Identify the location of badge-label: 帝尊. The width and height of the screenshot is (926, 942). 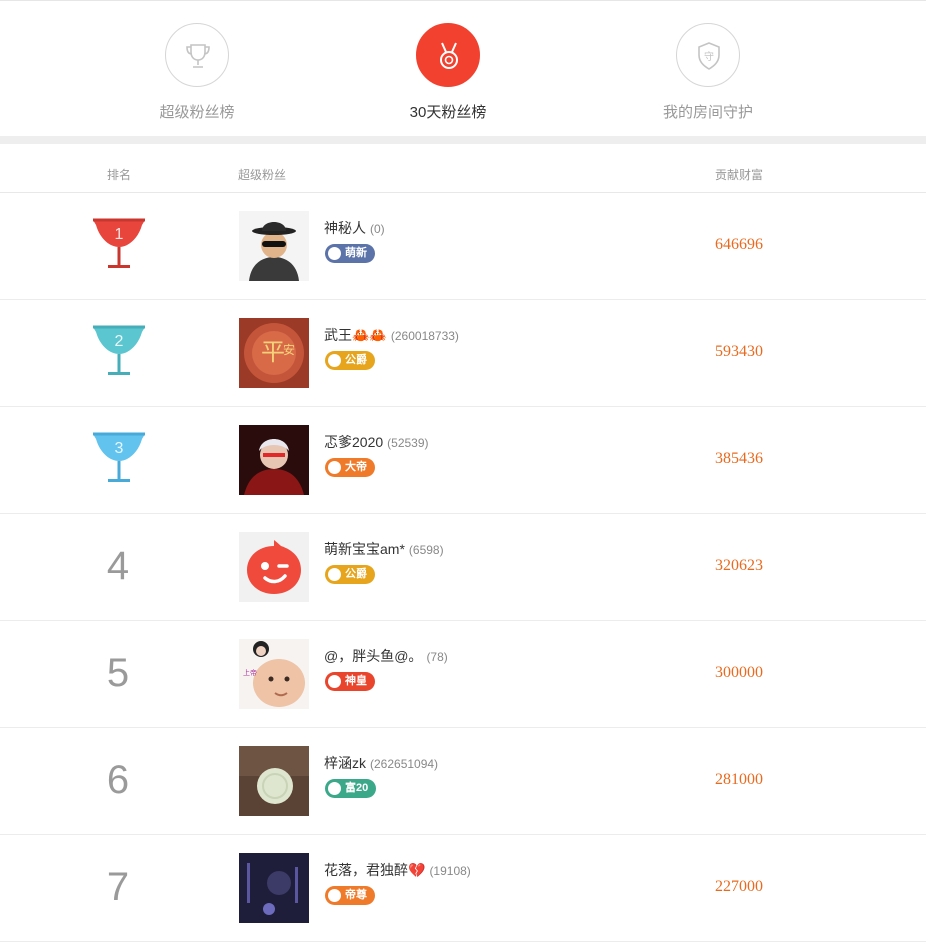
(356, 895).